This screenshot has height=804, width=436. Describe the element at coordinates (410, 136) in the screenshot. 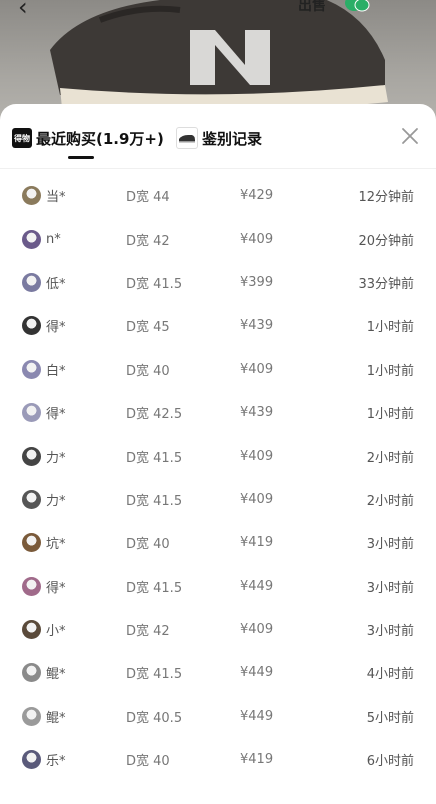

I see `close-icon` at that location.